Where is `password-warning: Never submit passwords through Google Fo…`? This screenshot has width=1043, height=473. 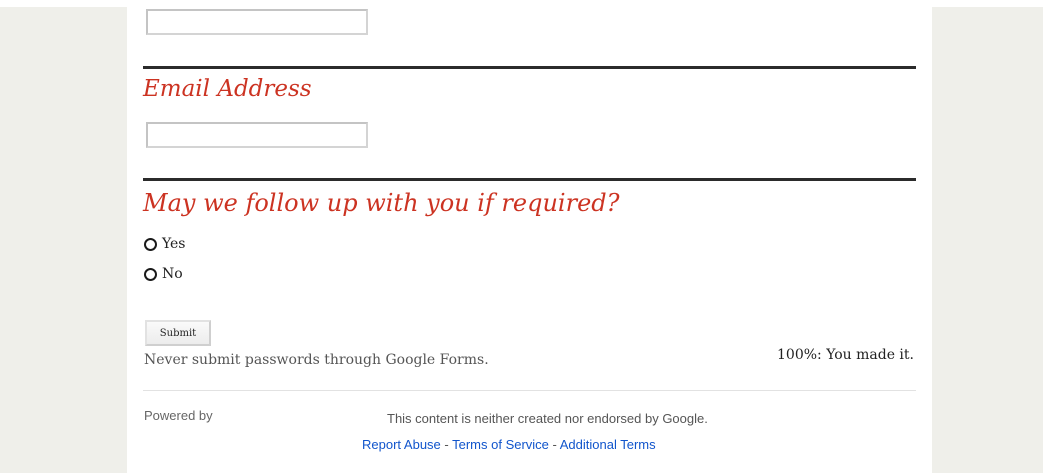
password-warning: Never submit passwords through Google Fo… is located at coordinates (316, 360).